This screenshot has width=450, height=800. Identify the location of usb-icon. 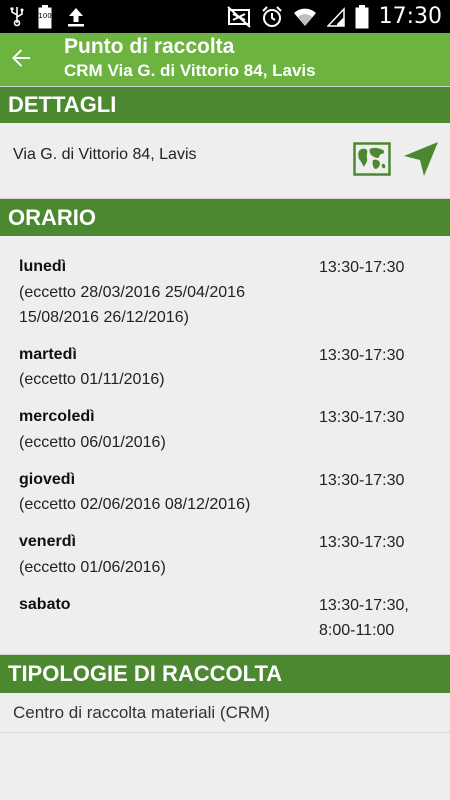
(17, 17).